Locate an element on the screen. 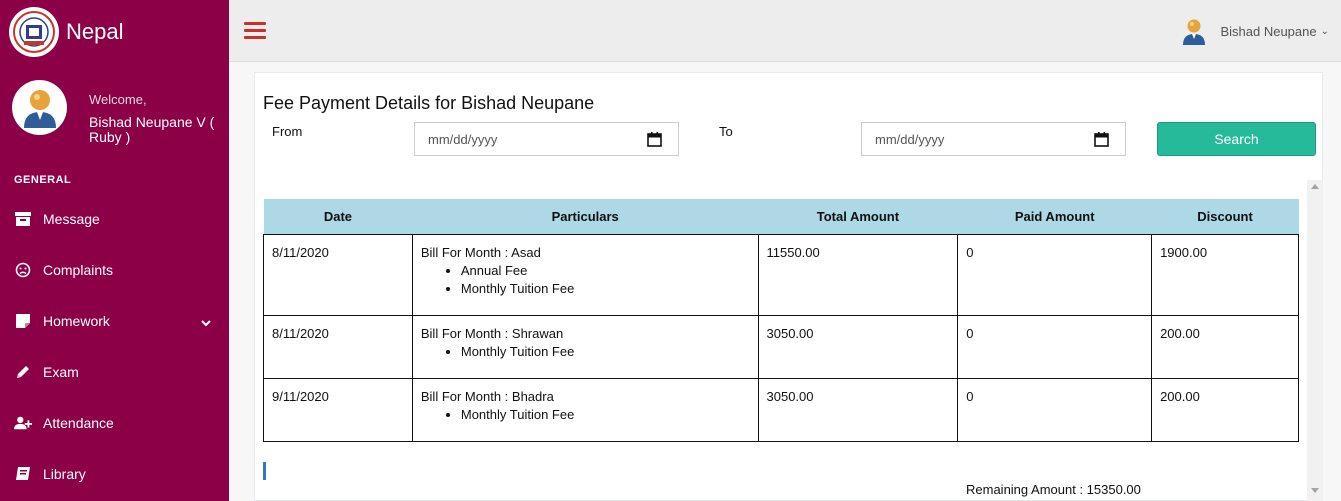 Image resolution: width=1341 pixels, height=501 pixels. column-header-paid-amount: Paid Amount is located at coordinates (1054, 216).